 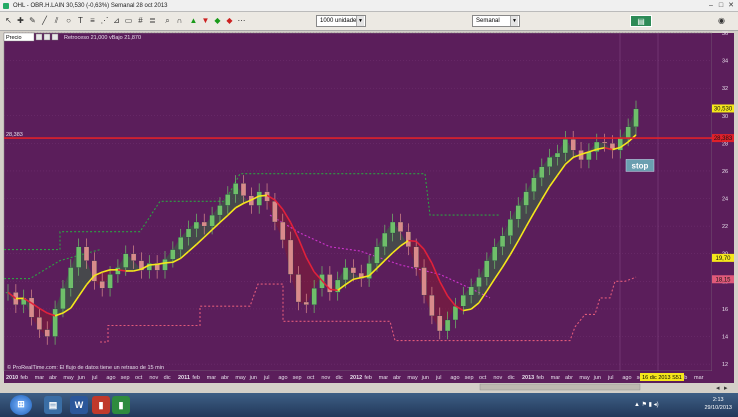 I want to click on maximize-icon: □, so click(x=721, y=5).